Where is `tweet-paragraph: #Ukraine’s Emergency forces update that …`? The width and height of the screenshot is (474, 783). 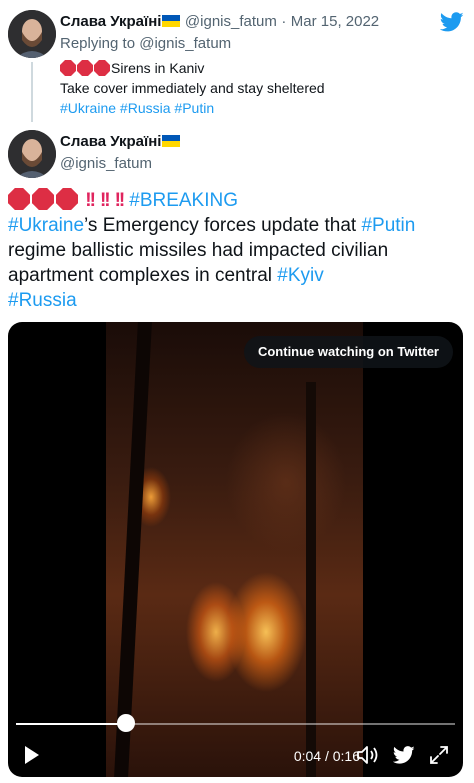 tweet-paragraph: #Ukraine’s Emergency forces update that … is located at coordinates (237, 250).